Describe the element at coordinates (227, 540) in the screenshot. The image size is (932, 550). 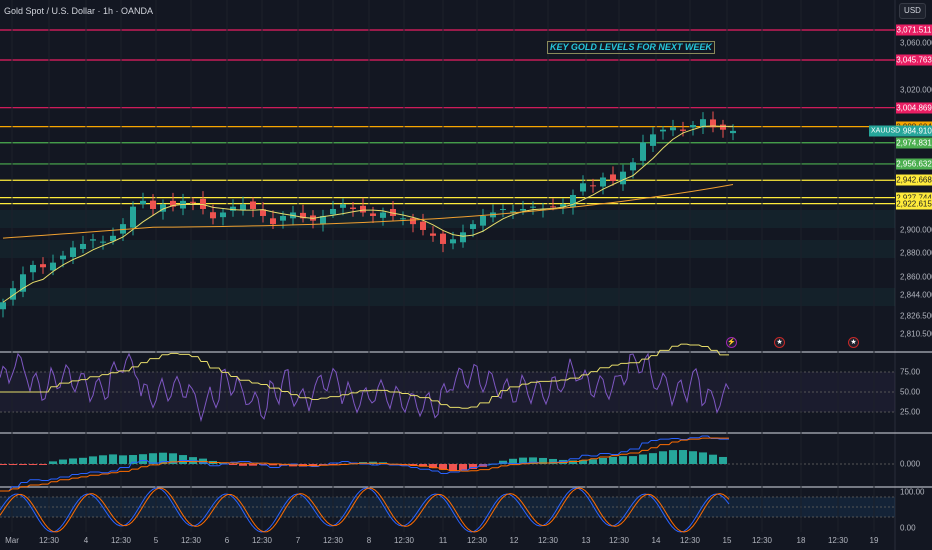
I see `time-axis-label: 6` at that location.